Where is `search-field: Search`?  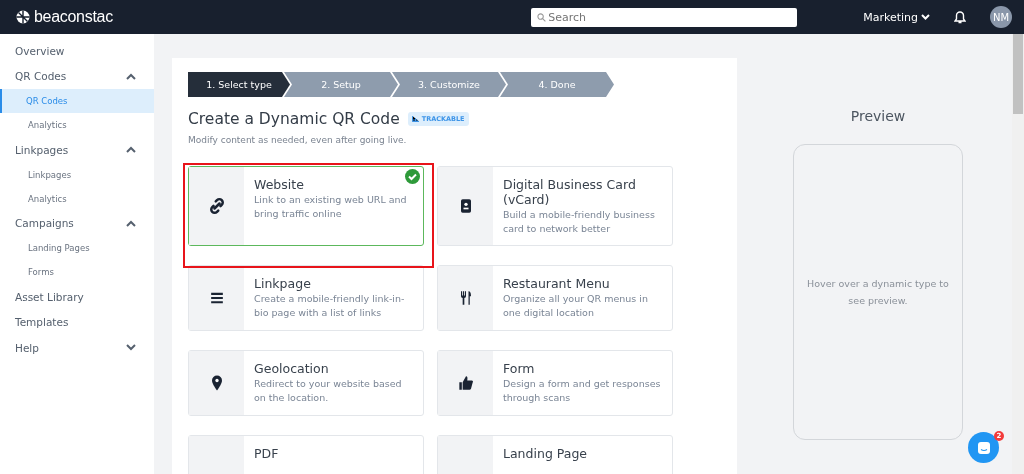
search-field: Search is located at coordinates (664, 17).